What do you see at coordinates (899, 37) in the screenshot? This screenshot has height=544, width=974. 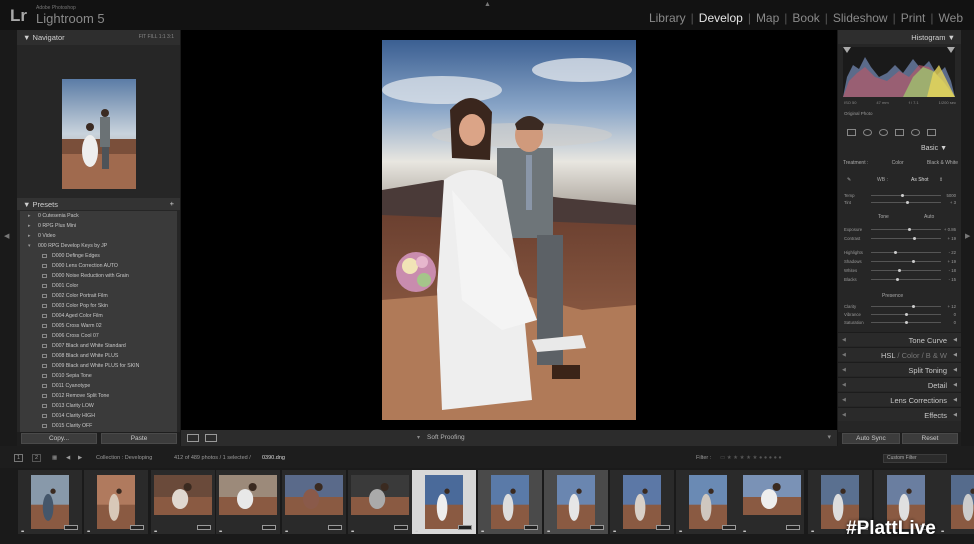 I see `histogram-header: Histogram ▼` at bounding box center [899, 37].